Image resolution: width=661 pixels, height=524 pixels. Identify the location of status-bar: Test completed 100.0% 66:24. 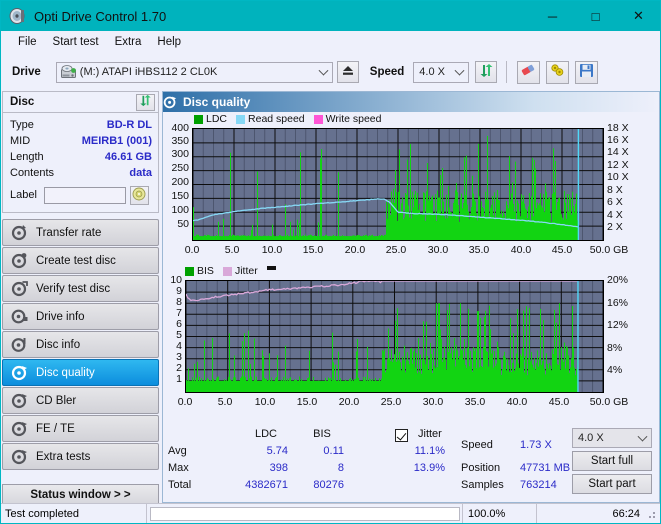
(330, 513).